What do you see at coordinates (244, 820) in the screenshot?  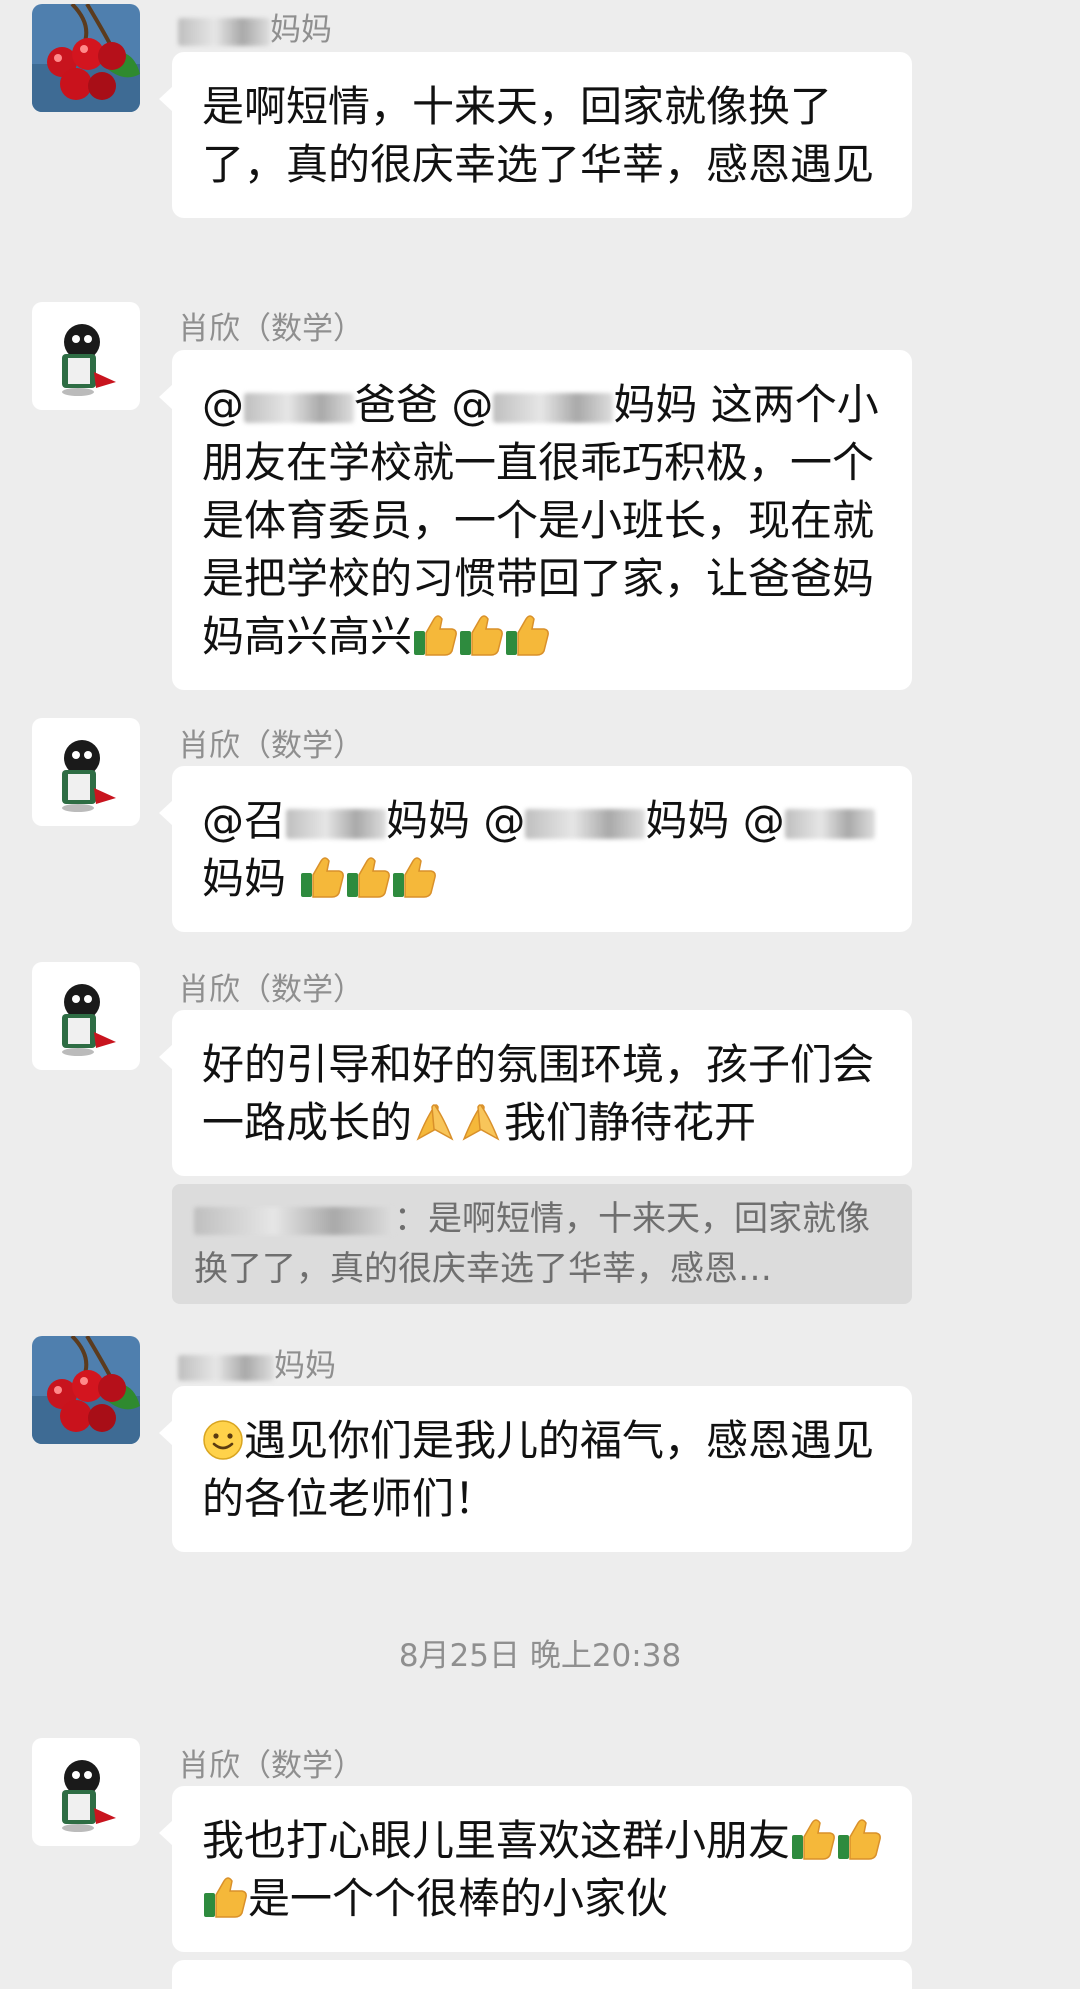 I see `mention-text: @召` at bounding box center [244, 820].